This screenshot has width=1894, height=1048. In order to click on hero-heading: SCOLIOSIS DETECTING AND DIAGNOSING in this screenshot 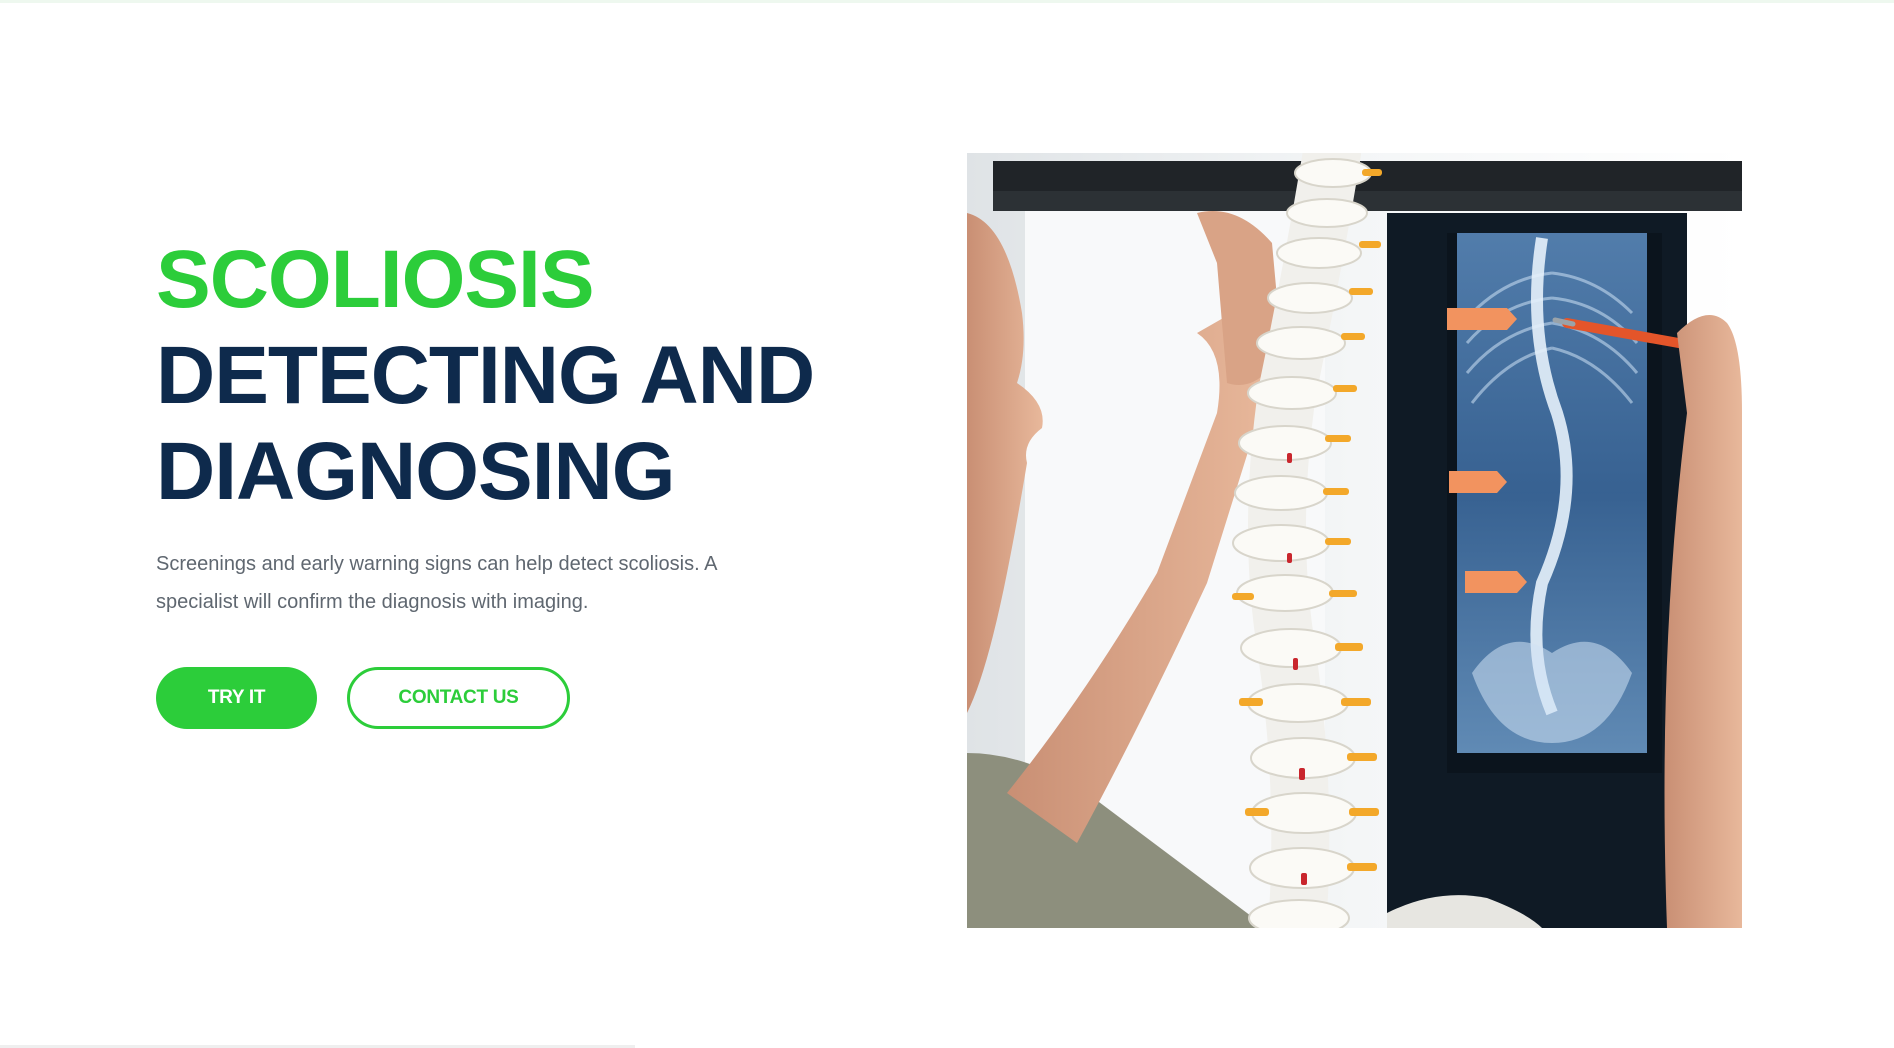, I will do `click(516, 376)`.